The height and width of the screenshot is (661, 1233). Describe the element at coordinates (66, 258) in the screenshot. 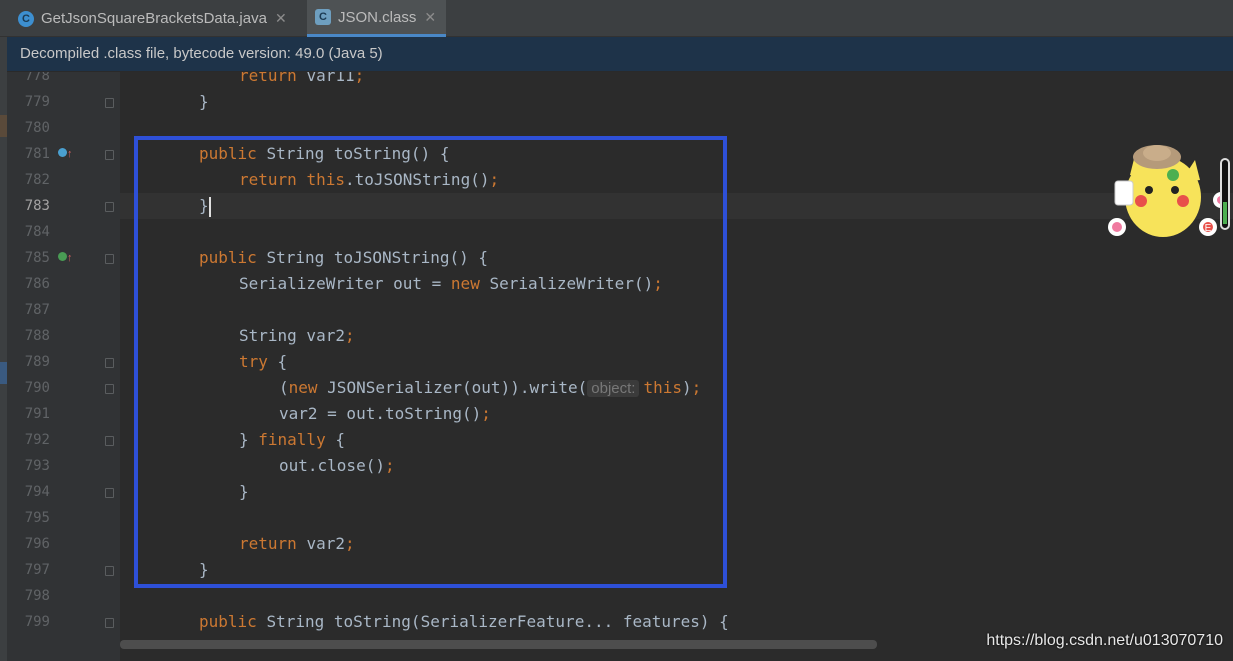

I see `implement-method-icon: ↑` at that location.